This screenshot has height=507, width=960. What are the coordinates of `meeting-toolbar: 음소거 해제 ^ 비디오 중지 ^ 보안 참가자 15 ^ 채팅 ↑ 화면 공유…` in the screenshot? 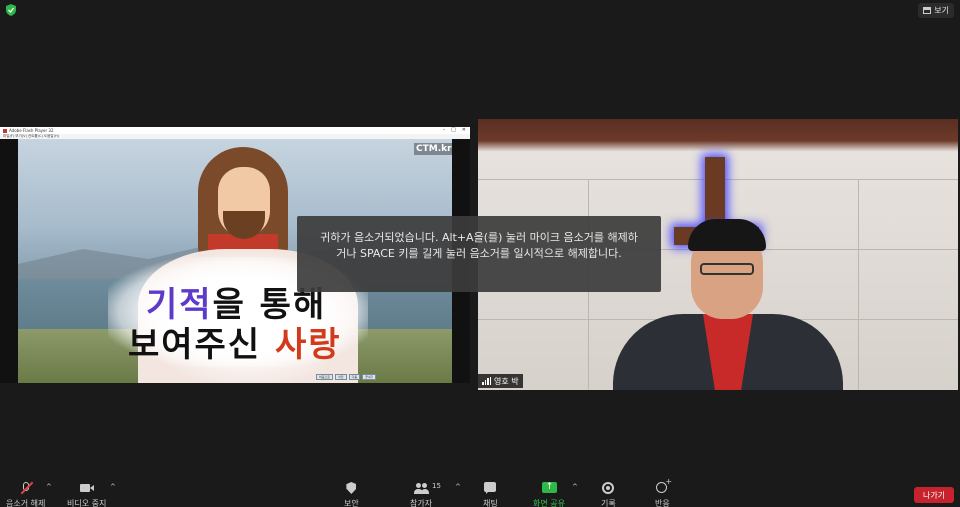 It's located at (480, 491).